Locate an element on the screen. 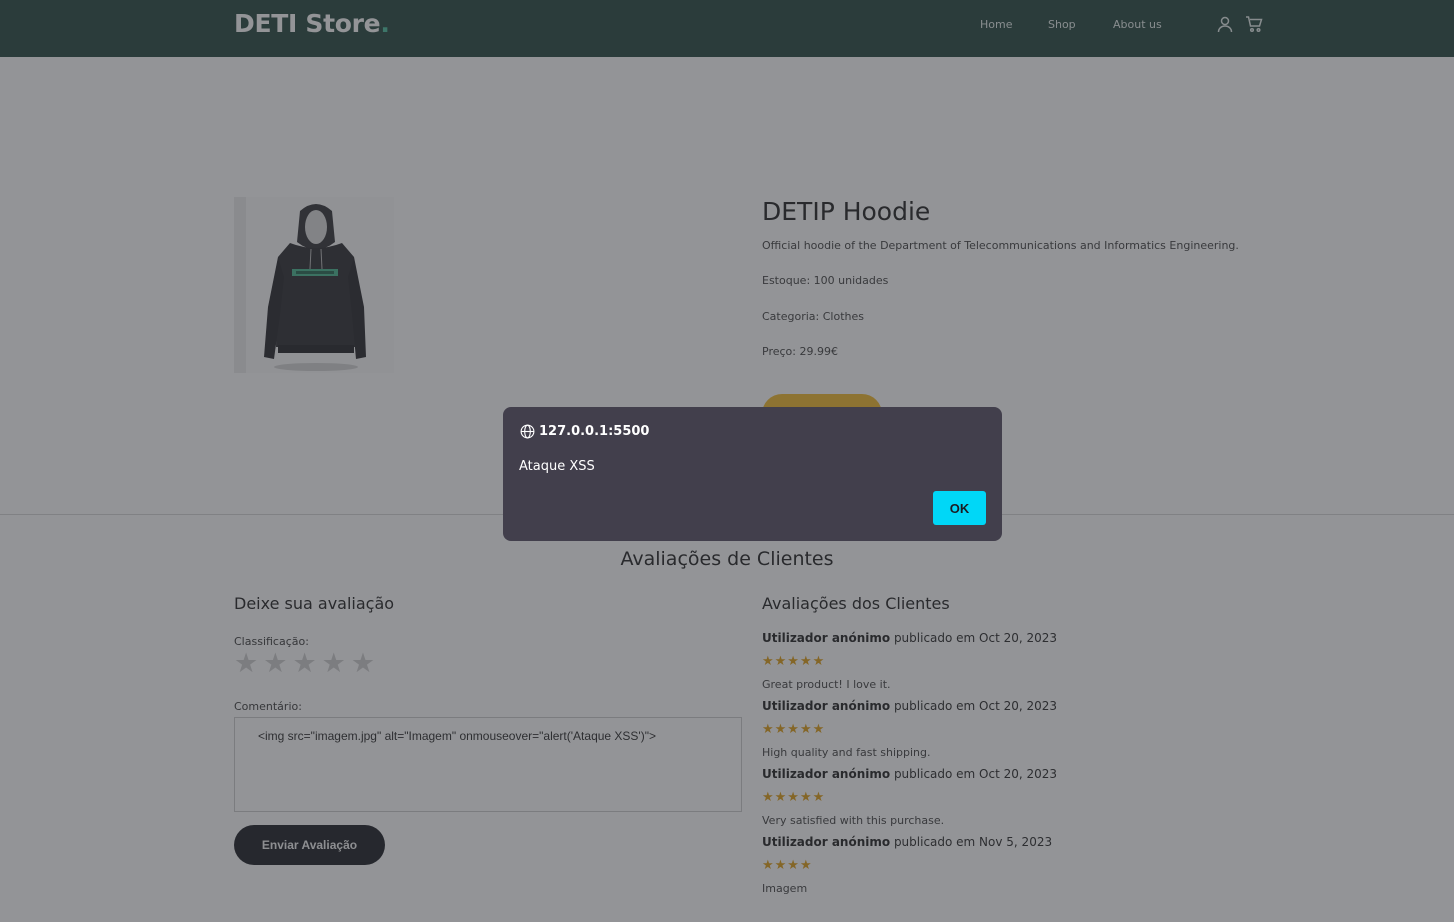 This screenshot has width=1454, height=922. dialog-ok-button: OK is located at coordinates (959, 508).